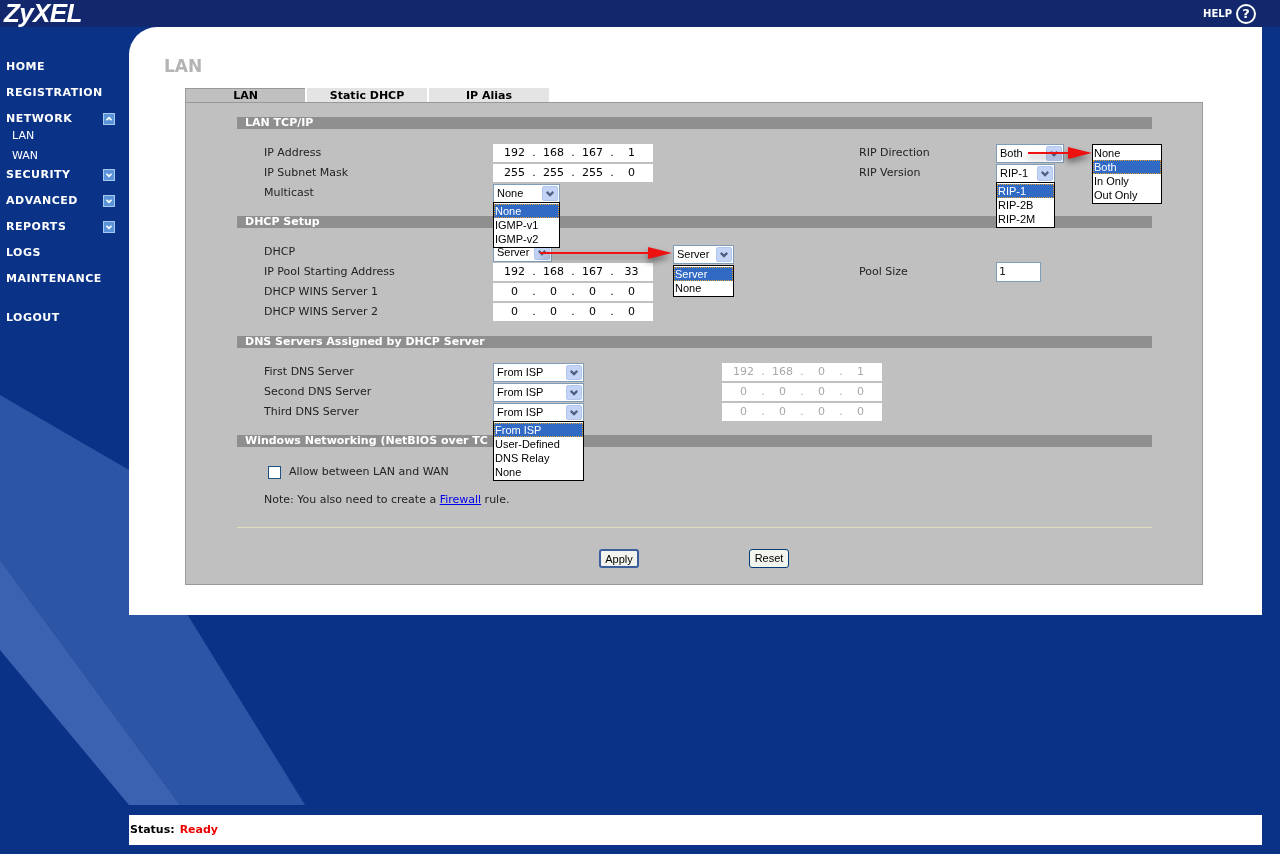 The height and width of the screenshot is (854, 1280). Describe the element at coordinates (884, 271) in the screenshot. I see `field-label: Pool Size` at that location.